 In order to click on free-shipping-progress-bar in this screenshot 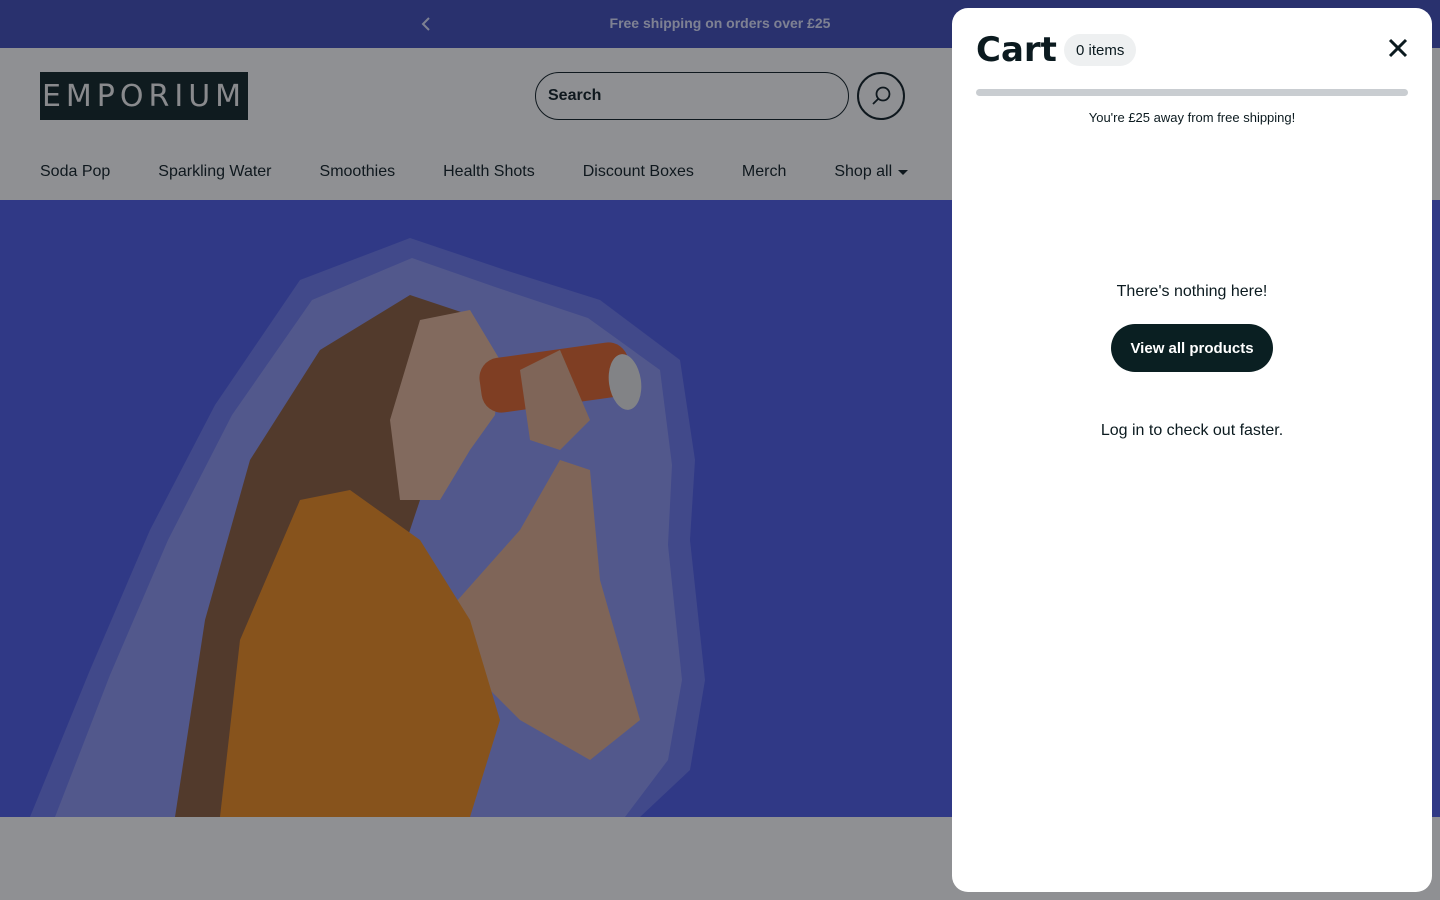, I will do `click(1192, 92)`.